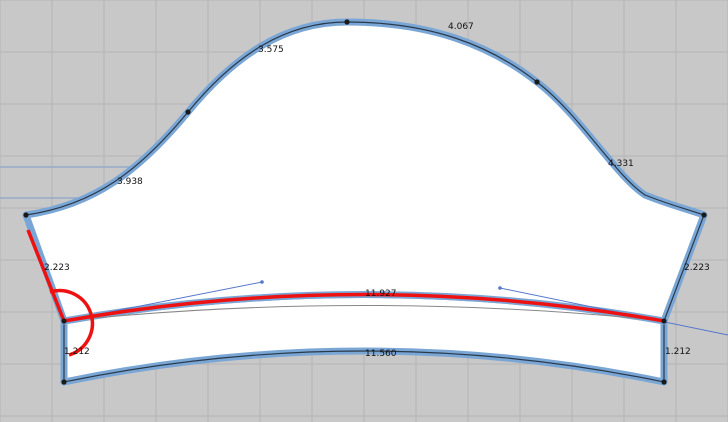  Describe the element at coordinates (621, 164) in the screenshot. I see `dim-label-cap-right-lower: 4.331` at that location.